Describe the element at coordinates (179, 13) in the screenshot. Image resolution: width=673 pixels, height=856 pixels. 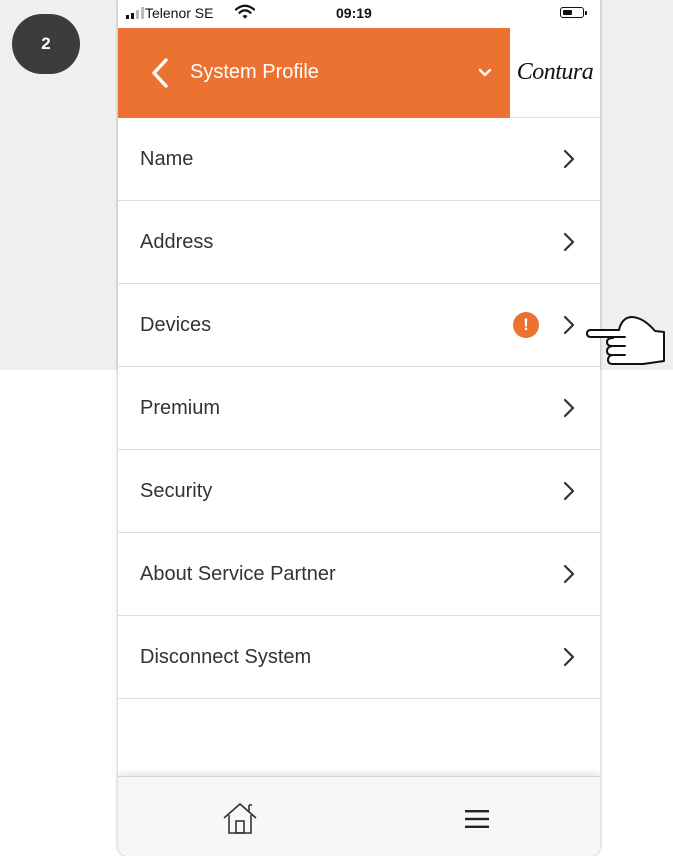
I see `carrier-name: Telenor SE` at that location.